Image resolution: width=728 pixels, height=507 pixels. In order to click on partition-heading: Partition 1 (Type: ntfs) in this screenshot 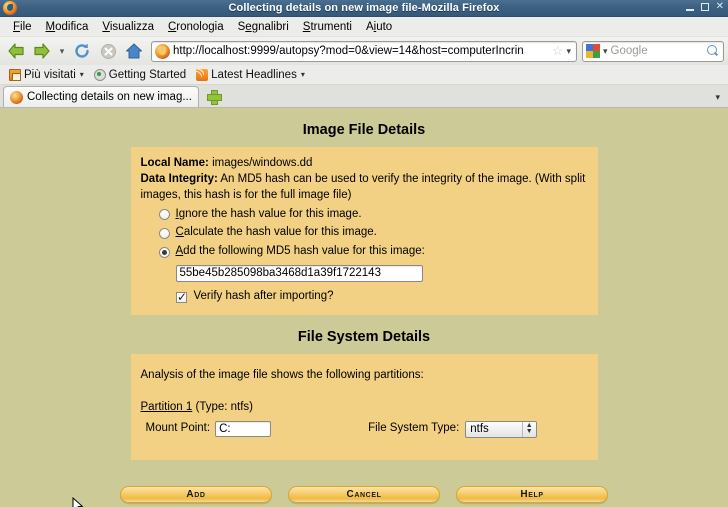, I will do `click(364, 408)`.